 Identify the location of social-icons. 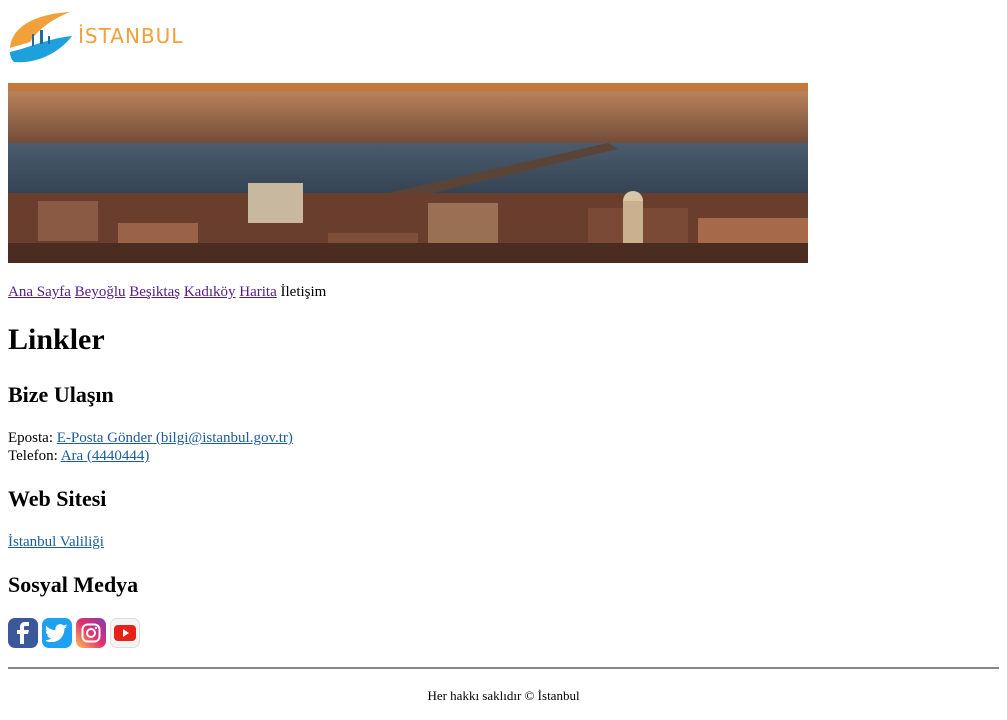
(74, 633).